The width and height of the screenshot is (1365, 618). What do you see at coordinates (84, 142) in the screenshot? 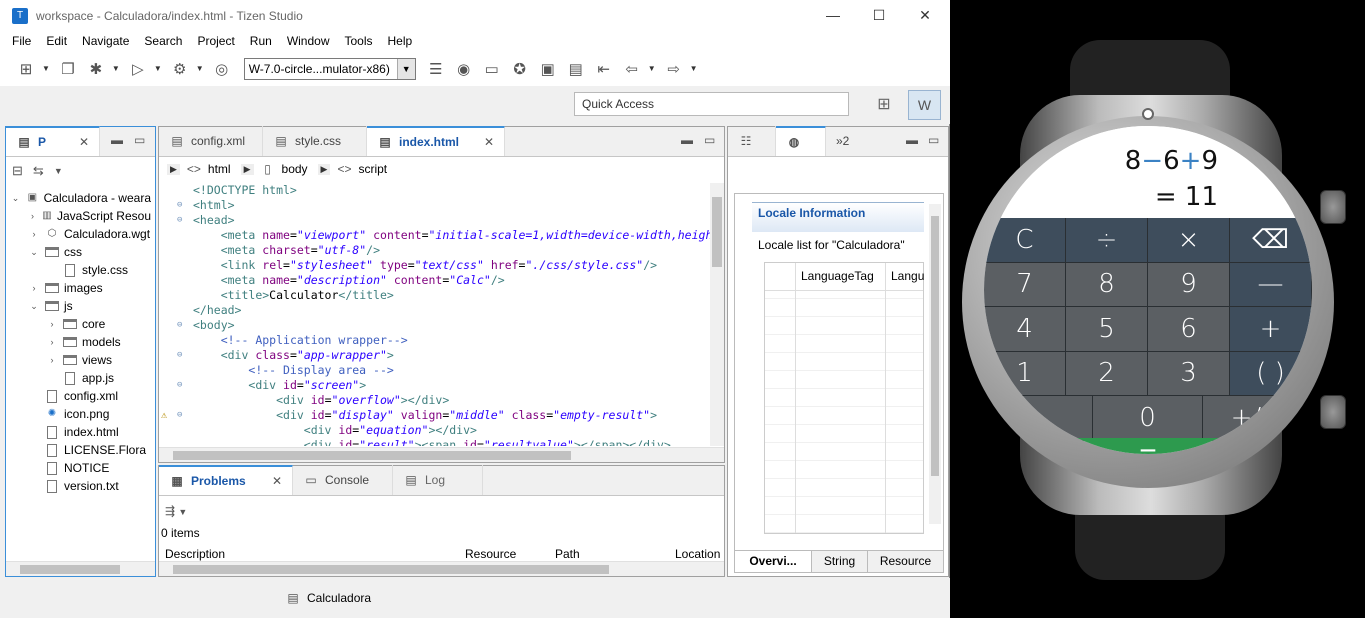
I see `close-icon: ✕` at bounding box center [84, 142].